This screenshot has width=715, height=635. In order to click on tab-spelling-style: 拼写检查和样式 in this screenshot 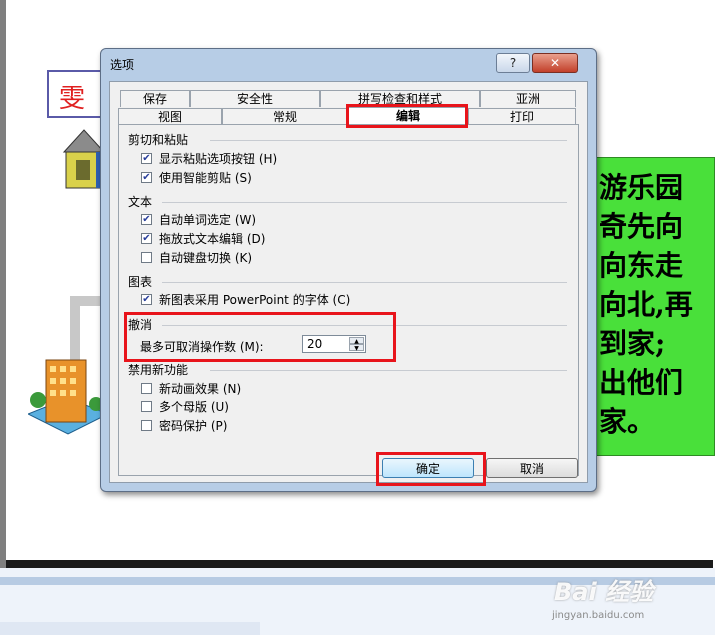, I will do `click(400, 98)`.